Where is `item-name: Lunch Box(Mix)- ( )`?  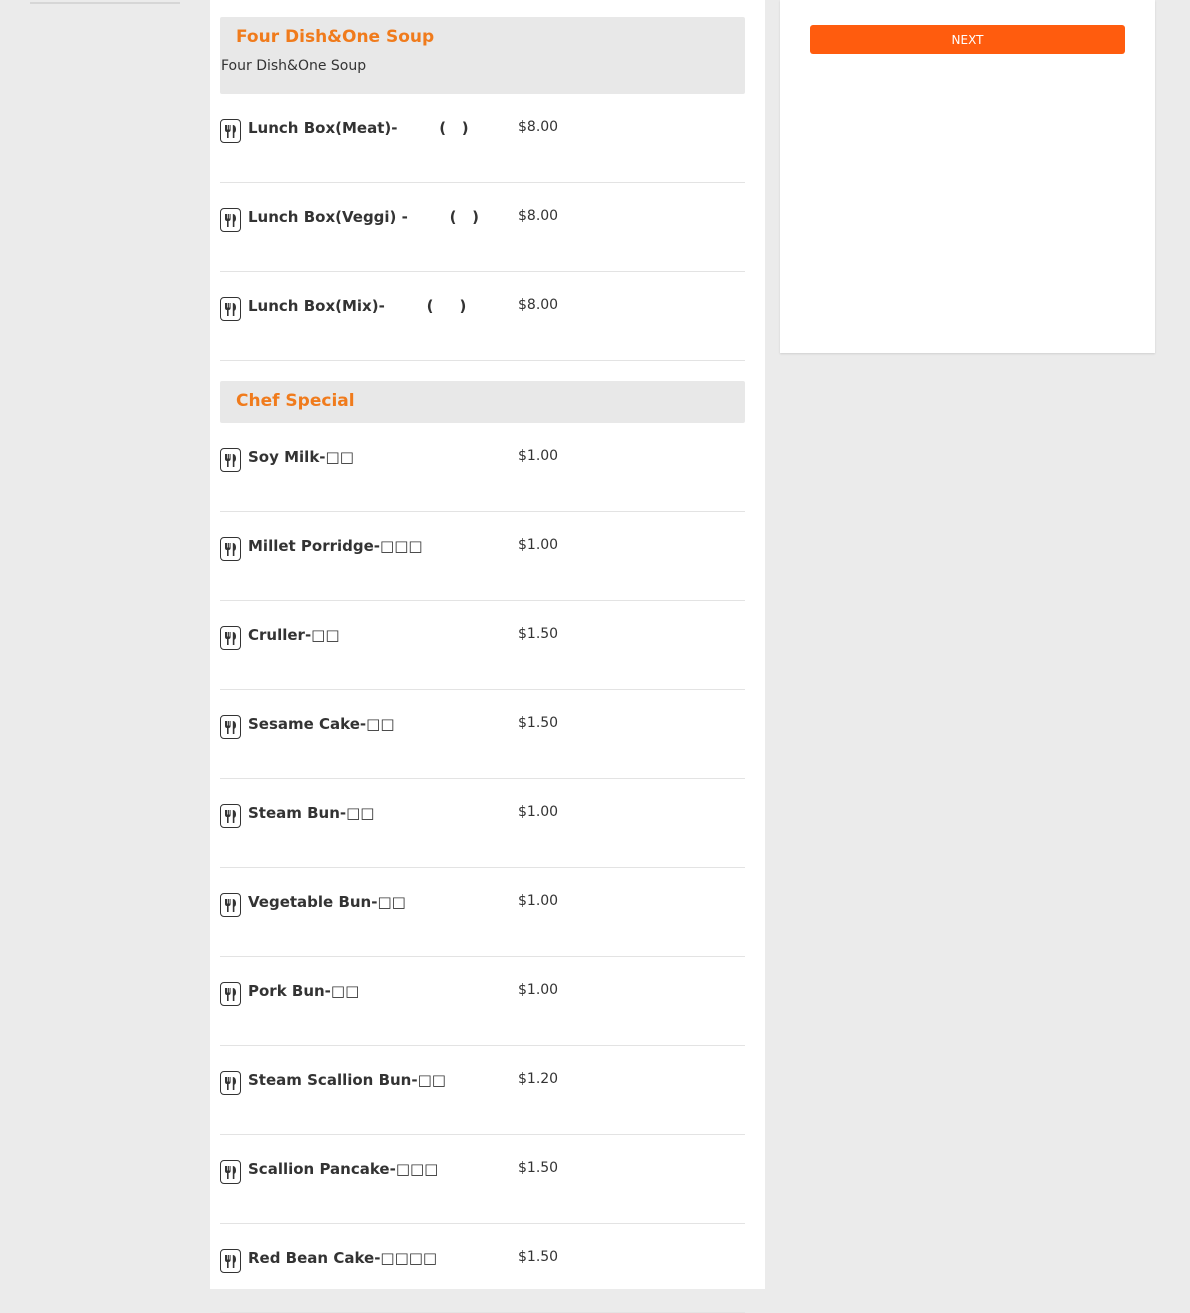
item-name: Lunch Box(Mix)- ( ) is located at coordinates (357, 306).